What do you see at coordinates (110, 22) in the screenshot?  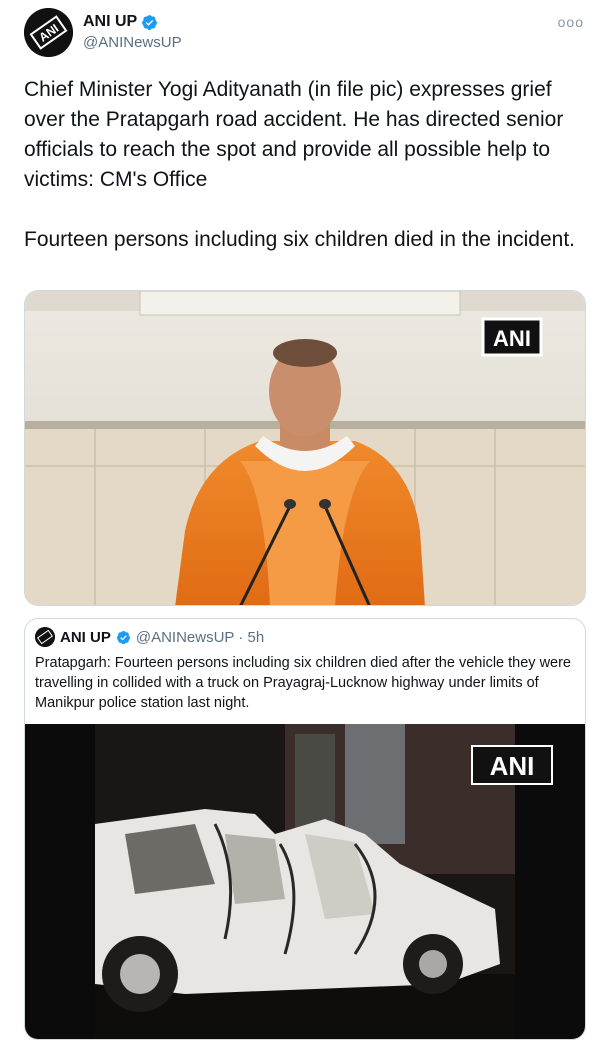 I see `display-name: ANI UP` at bounding box center [110, 22].